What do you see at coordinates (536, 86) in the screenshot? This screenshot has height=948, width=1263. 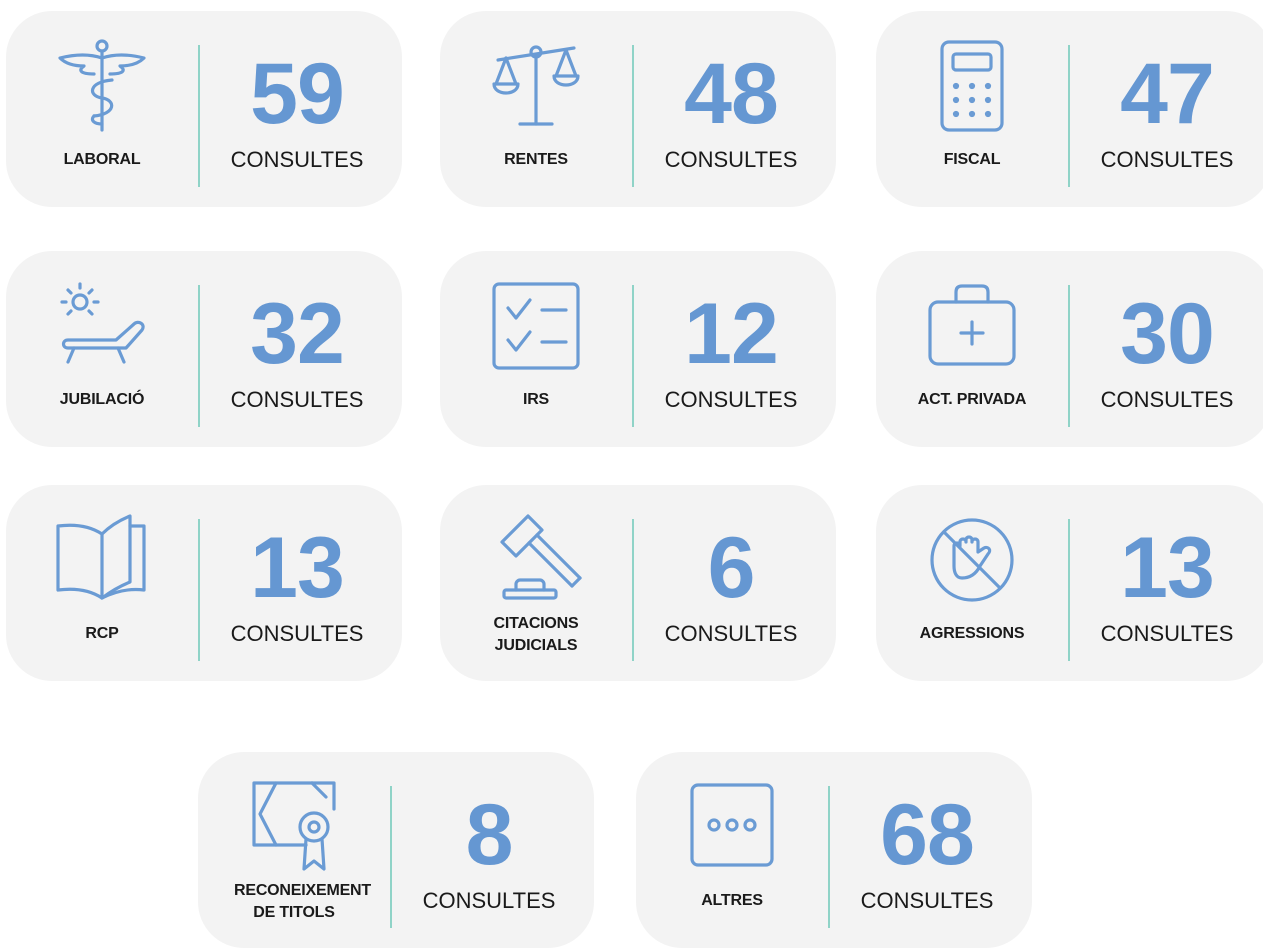 I see `scales-icon` at bounding box center [536, 86].